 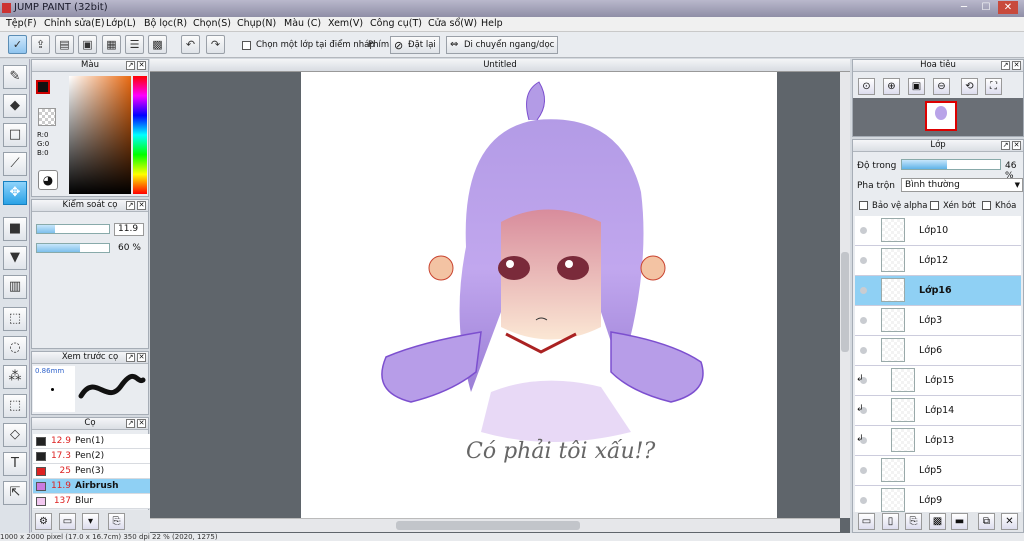 What do you see at coordinates (969, 86) in the screenshot?
I see `rotate-icon: ⟲` at bounding box center [969, 86].